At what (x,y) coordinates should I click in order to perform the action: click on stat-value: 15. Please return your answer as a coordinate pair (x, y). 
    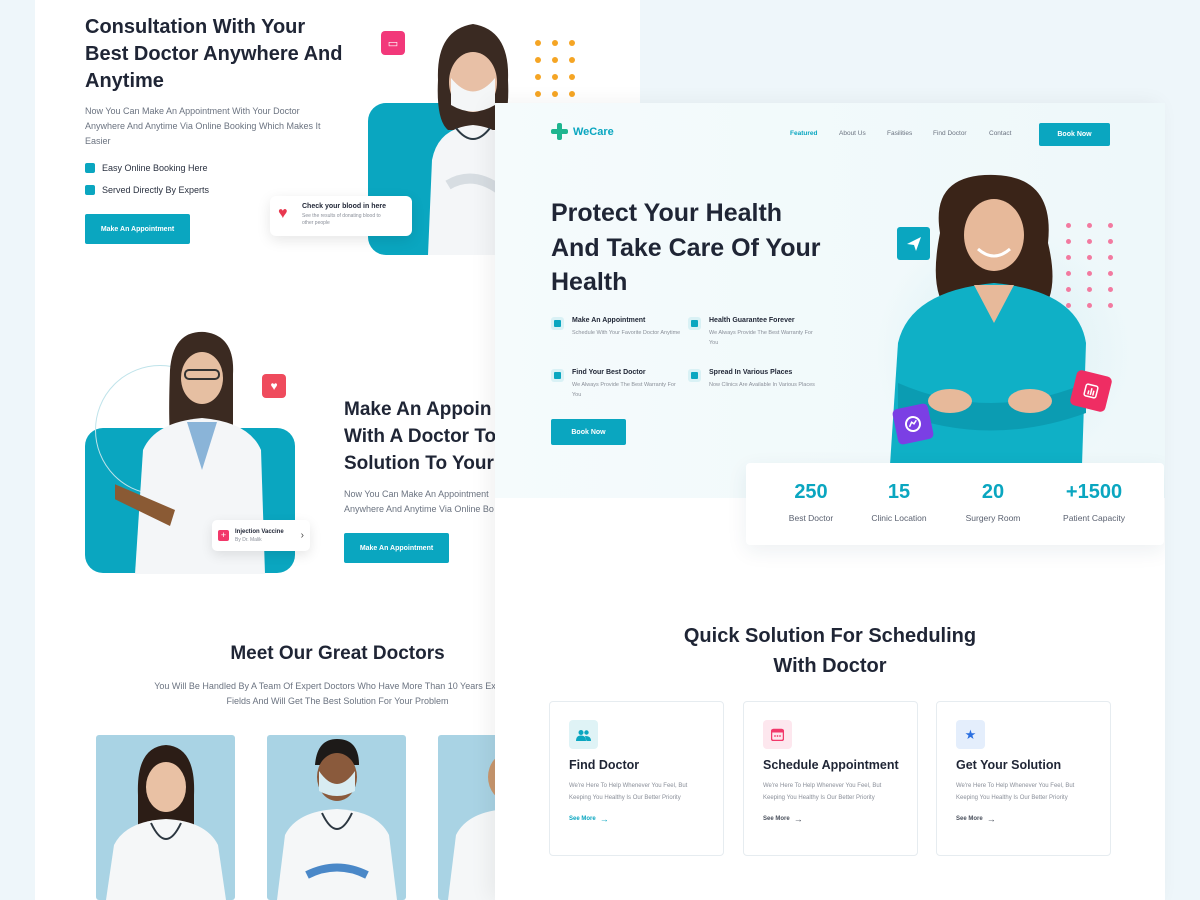
    Looking at the image, I should click on (899, 492).